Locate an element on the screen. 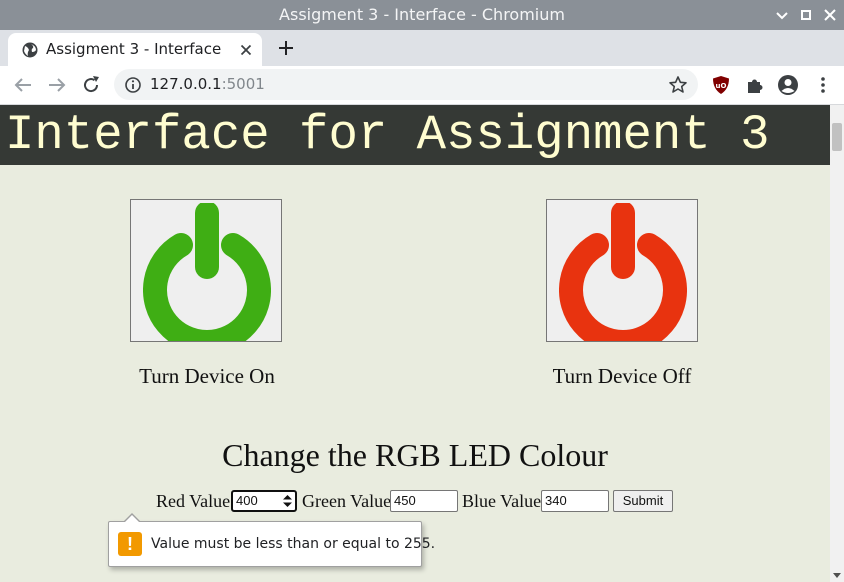 The width and height of the screenshot is (844, 582). browser-toolbar: 127.0.0.1:5001 uO is located at coordinates (422, 85).